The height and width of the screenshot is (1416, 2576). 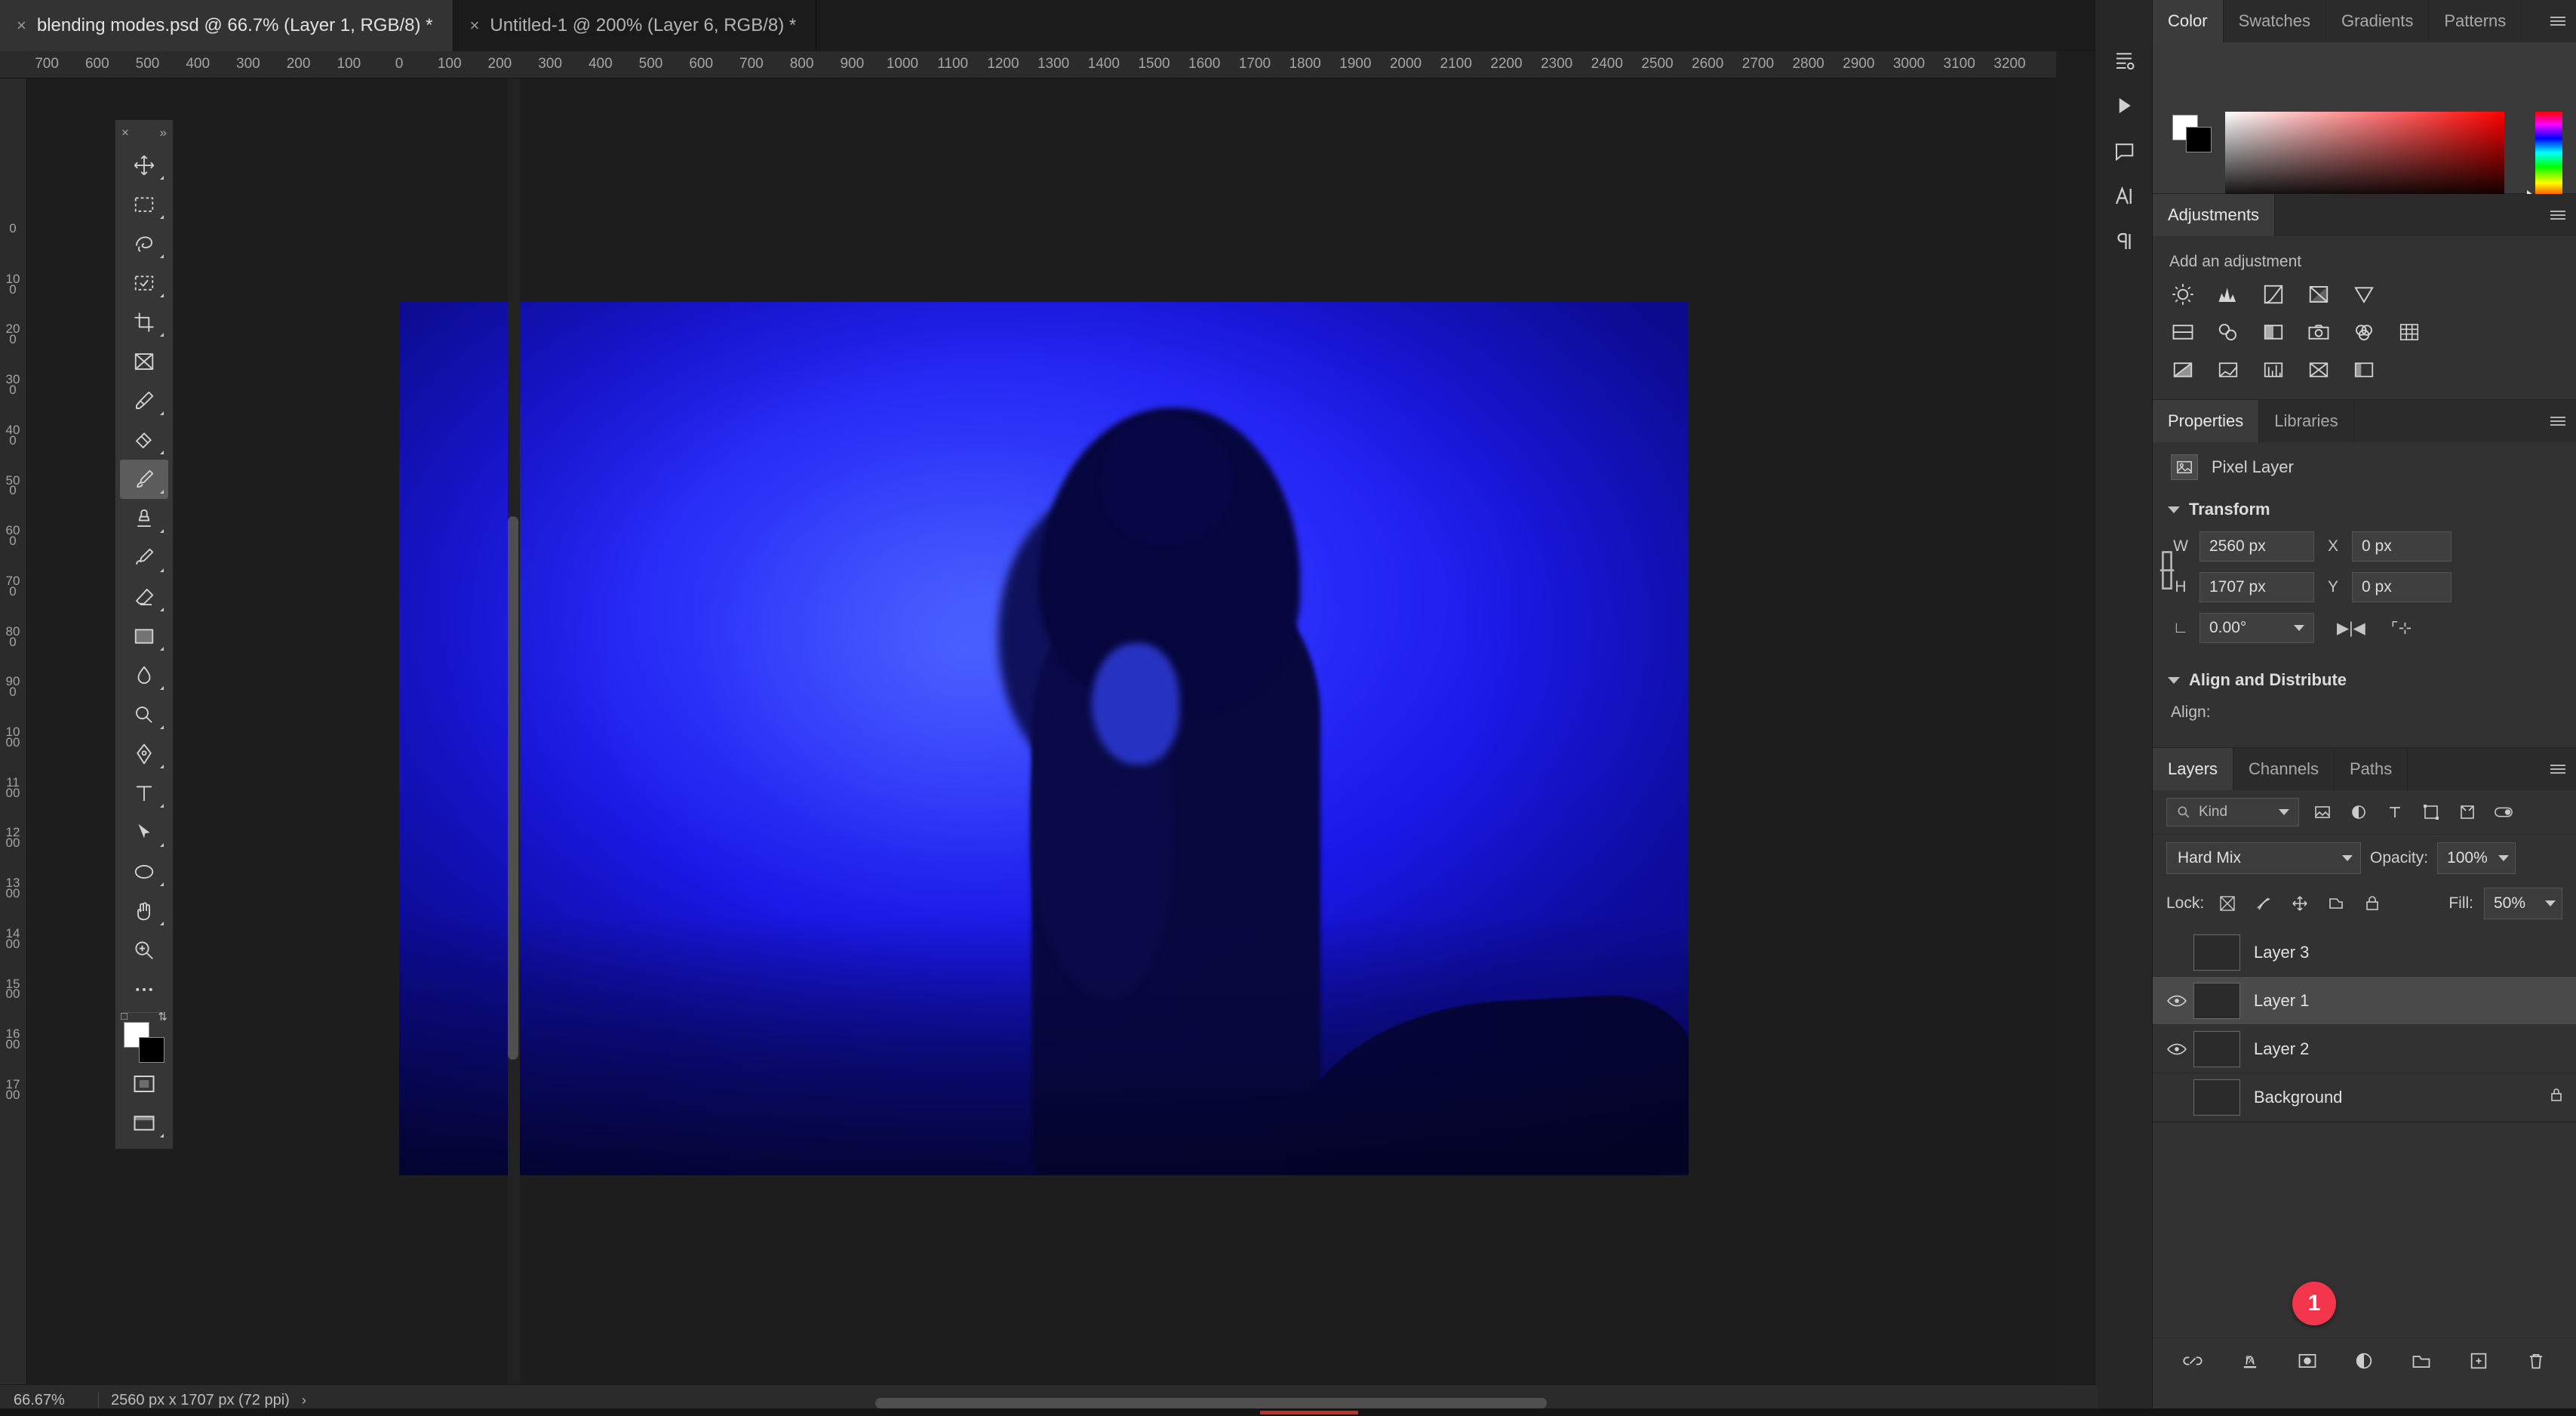 What do you see at coordinates (2372, 903) in the screenshot?
I see `lock-all-icon` at bounding box center [2372, 903].